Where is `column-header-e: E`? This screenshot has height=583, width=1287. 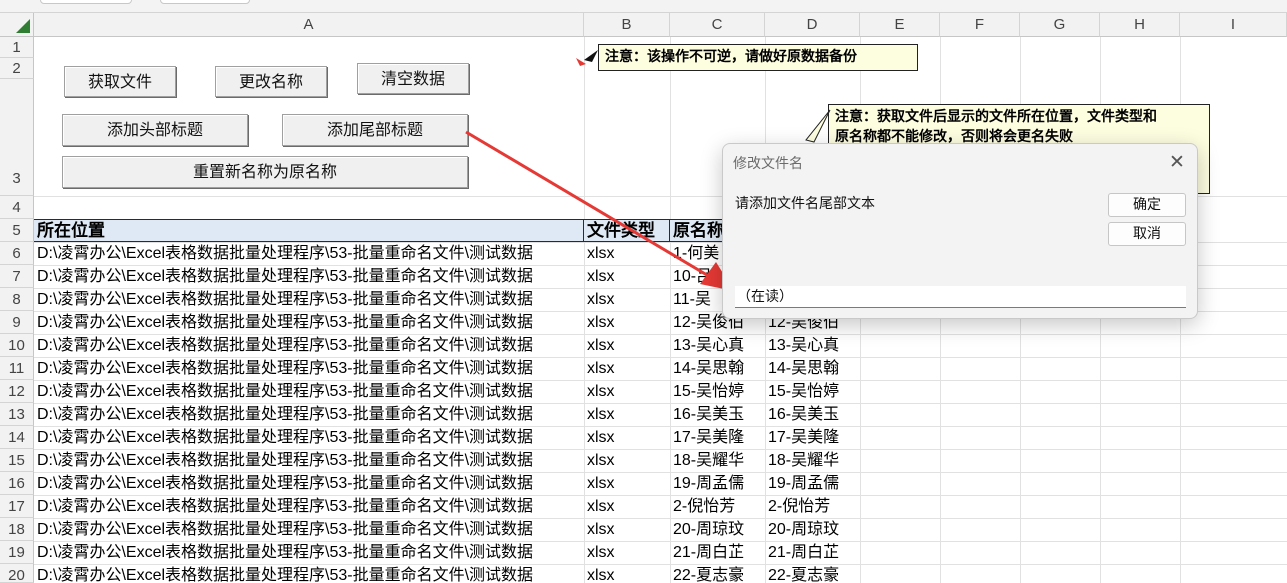
column-header-e: E is located at coordinates (900, 25).